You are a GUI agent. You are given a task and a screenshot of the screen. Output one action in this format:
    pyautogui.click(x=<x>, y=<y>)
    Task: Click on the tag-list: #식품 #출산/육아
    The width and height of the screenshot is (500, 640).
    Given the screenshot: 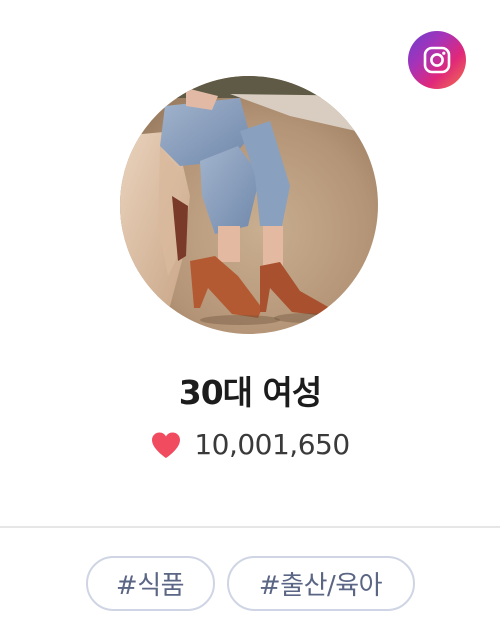 What is the action you would take?
    pyautogui.click(x=250, y=583)
    